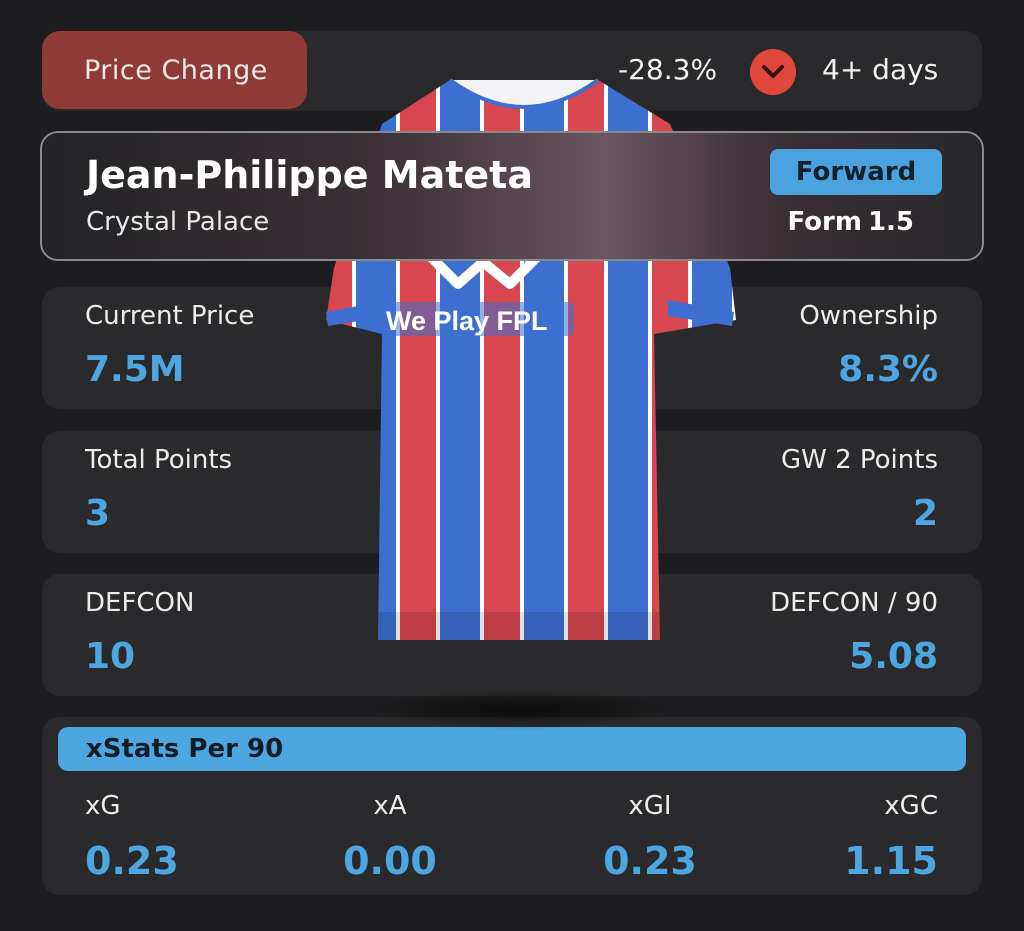  What do you see at coordinates (512, 749) in the screenshot?
I see `xstats-header: xStats Per 90` at bounding box center [512, 749].